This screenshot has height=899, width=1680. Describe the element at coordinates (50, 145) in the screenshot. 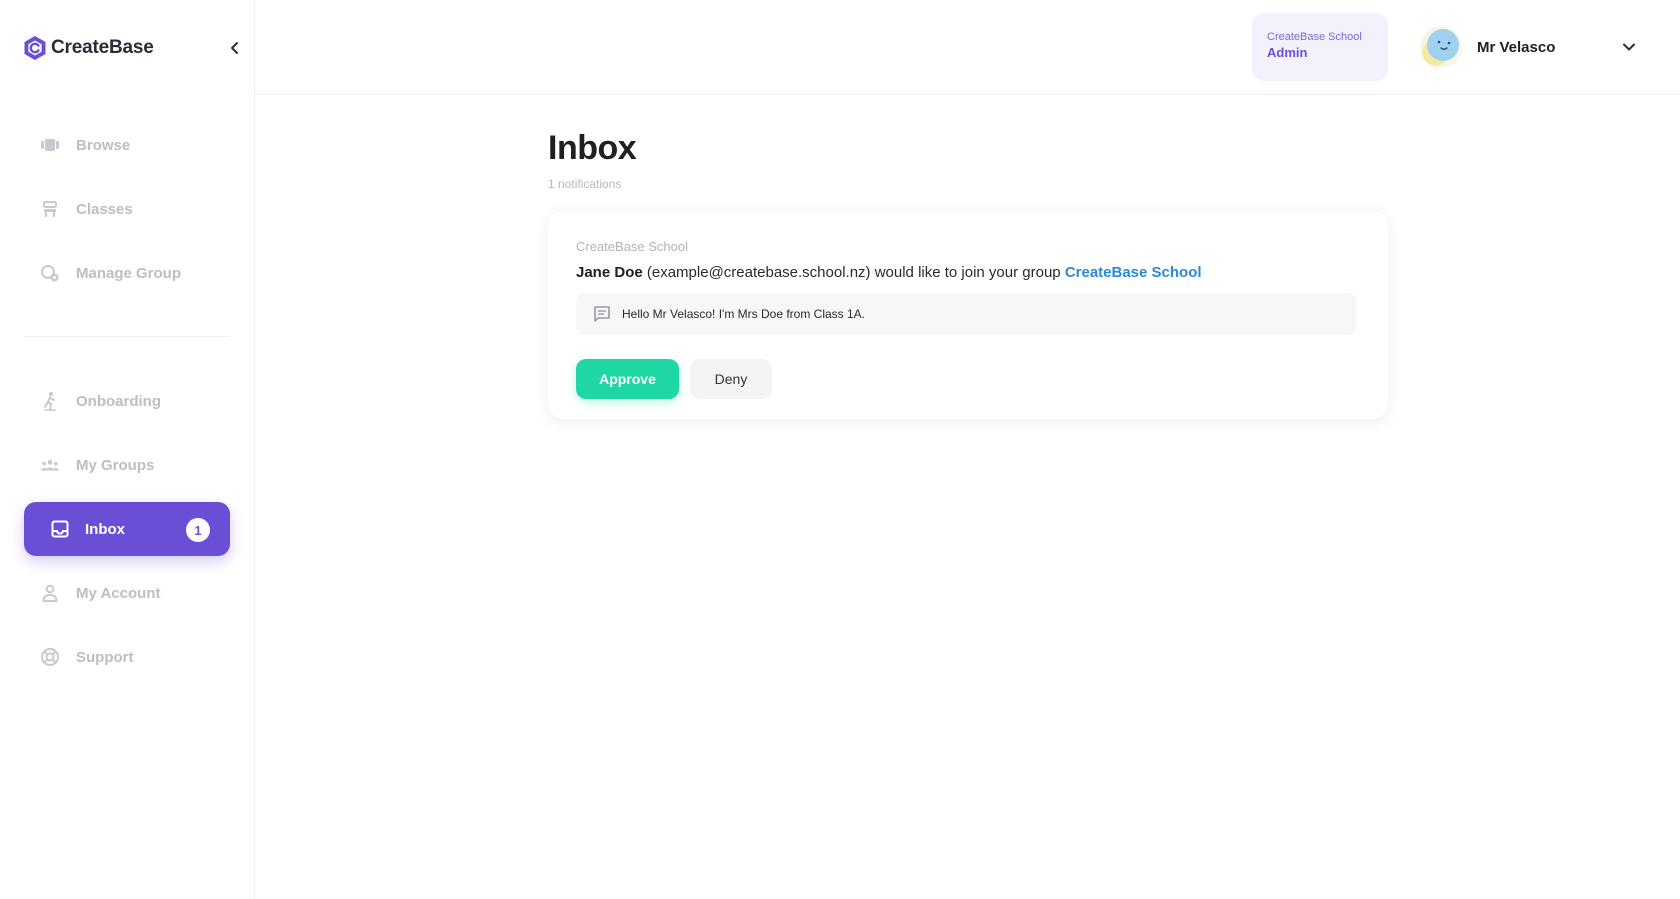

I see `browse-icon` at that location.